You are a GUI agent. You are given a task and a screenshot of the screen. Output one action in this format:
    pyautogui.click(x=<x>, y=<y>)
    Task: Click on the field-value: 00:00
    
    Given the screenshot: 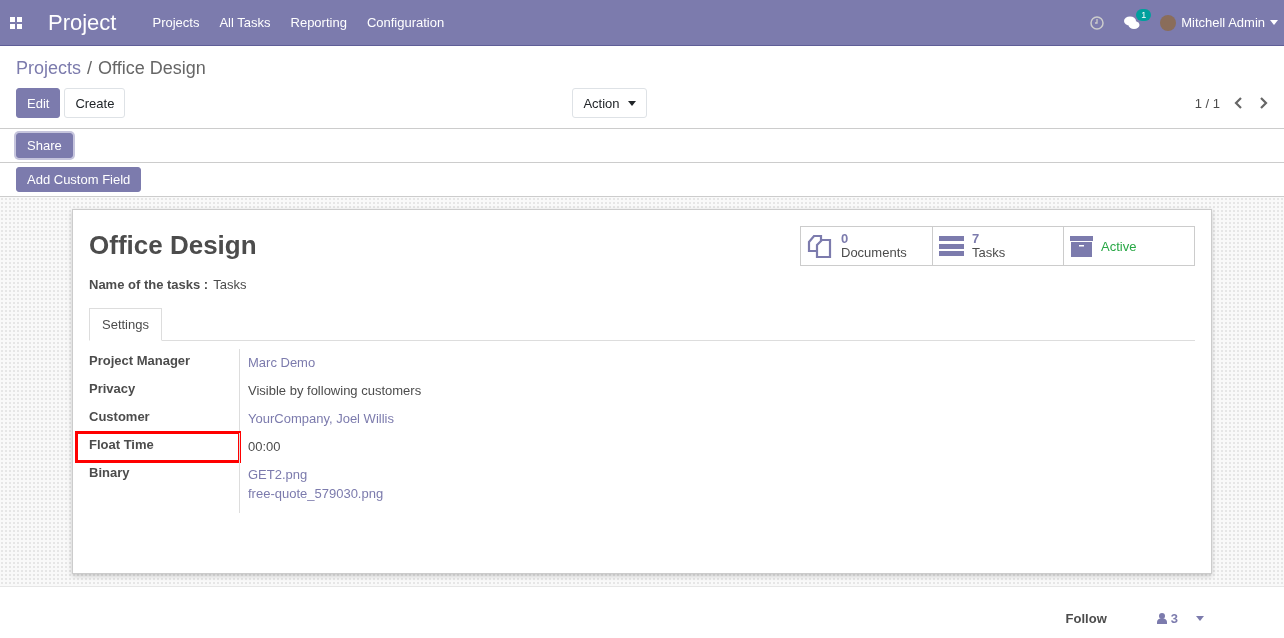 What is the action you would take?
    pyautogui.click(x=265, y=446)
    